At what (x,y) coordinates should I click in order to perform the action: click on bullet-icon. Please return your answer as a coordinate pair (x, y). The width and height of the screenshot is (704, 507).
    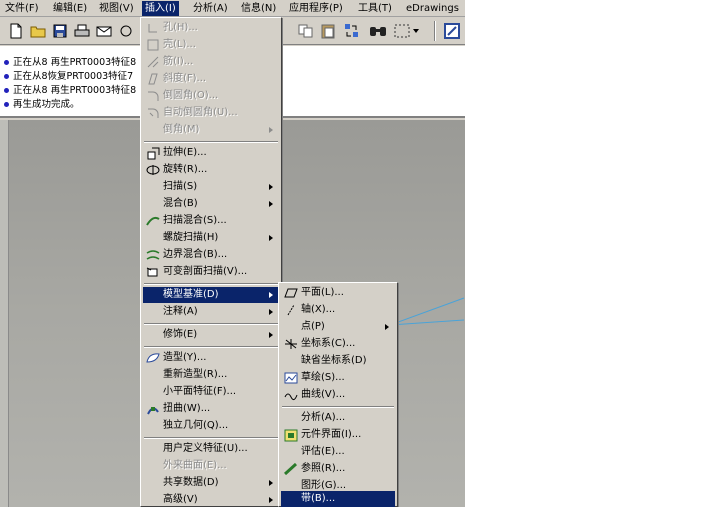
    Looking at the image, I should click on (6, 90).